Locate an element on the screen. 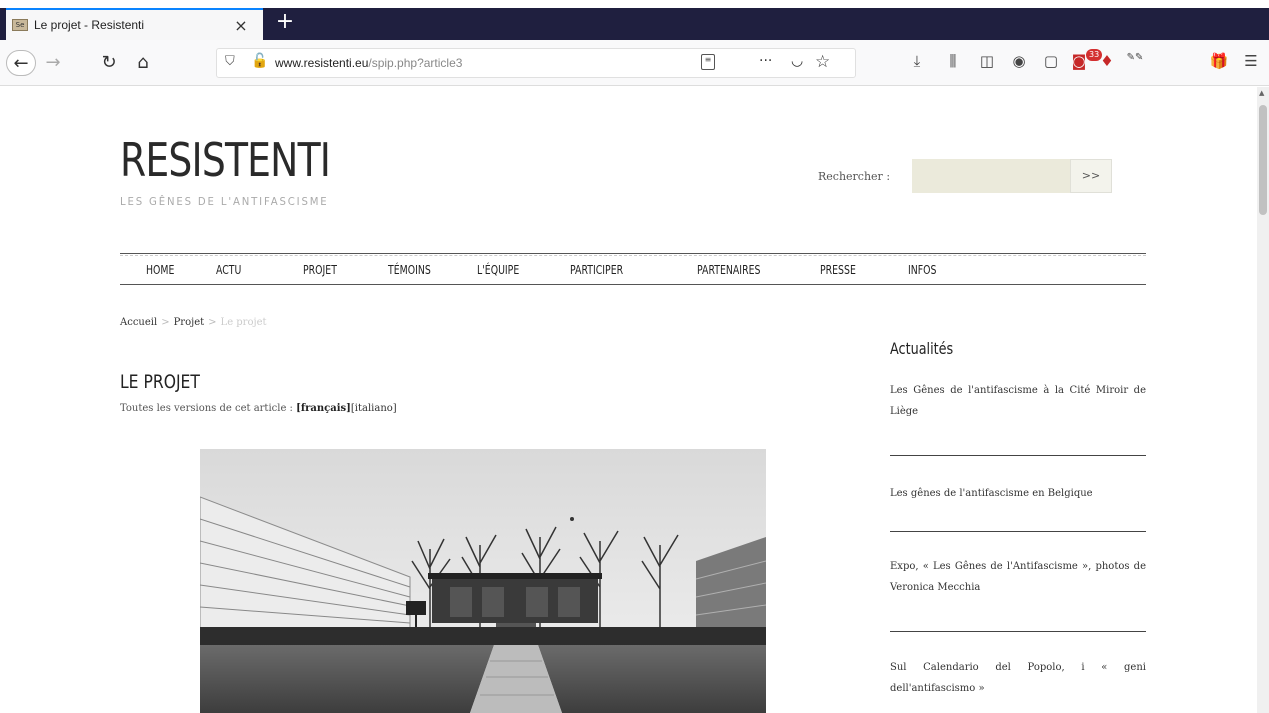 The image size is (1269, 713). reload-icon: ↻ is located at coordinates (109, 63).